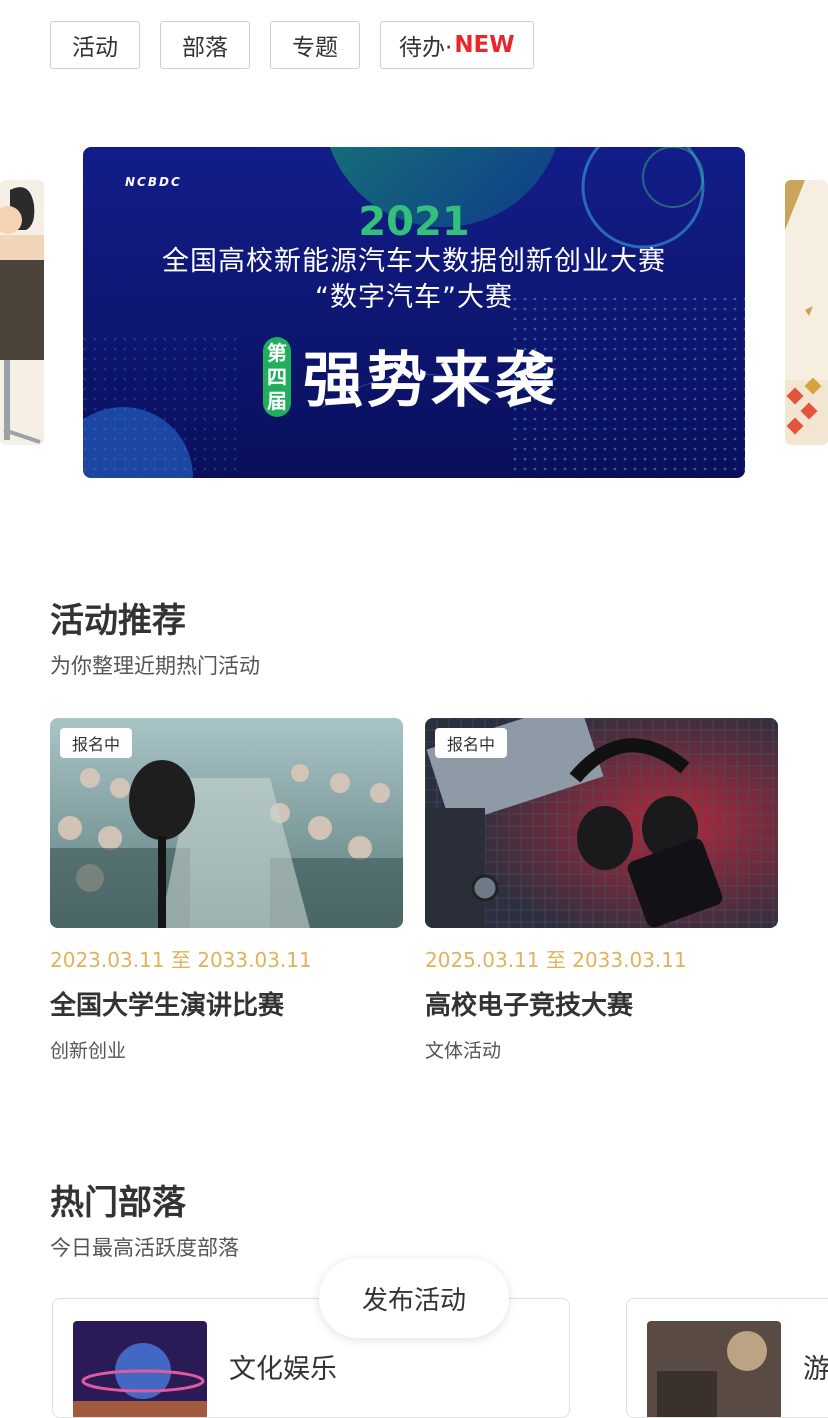  I want to click on activity-date: 2025.03.11 至 2033.03.11, so click(556, 960).